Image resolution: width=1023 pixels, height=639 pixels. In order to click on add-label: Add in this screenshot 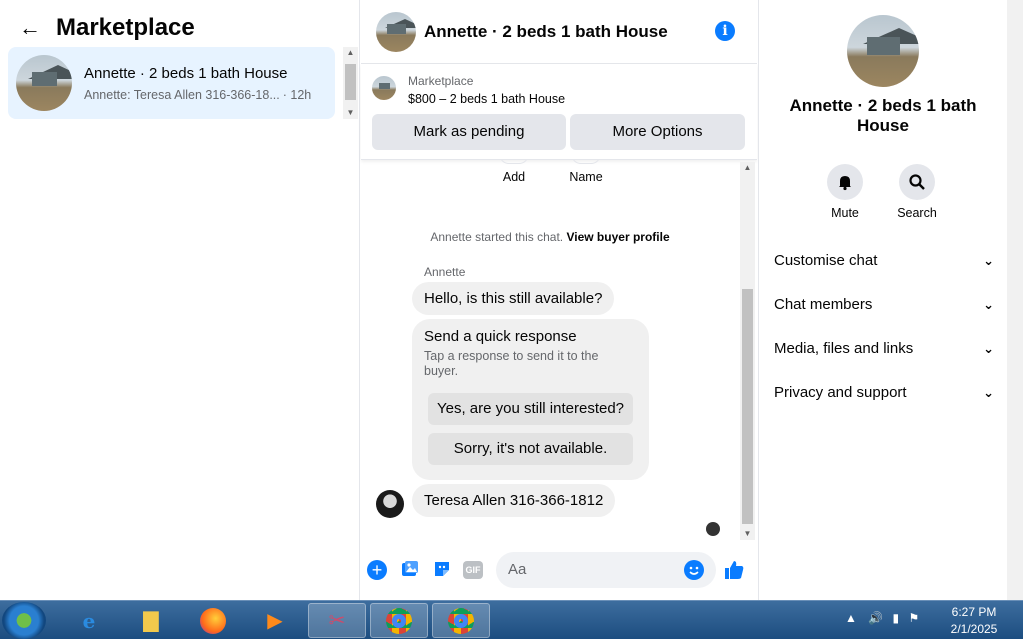, I will do `click(514, 177)`.